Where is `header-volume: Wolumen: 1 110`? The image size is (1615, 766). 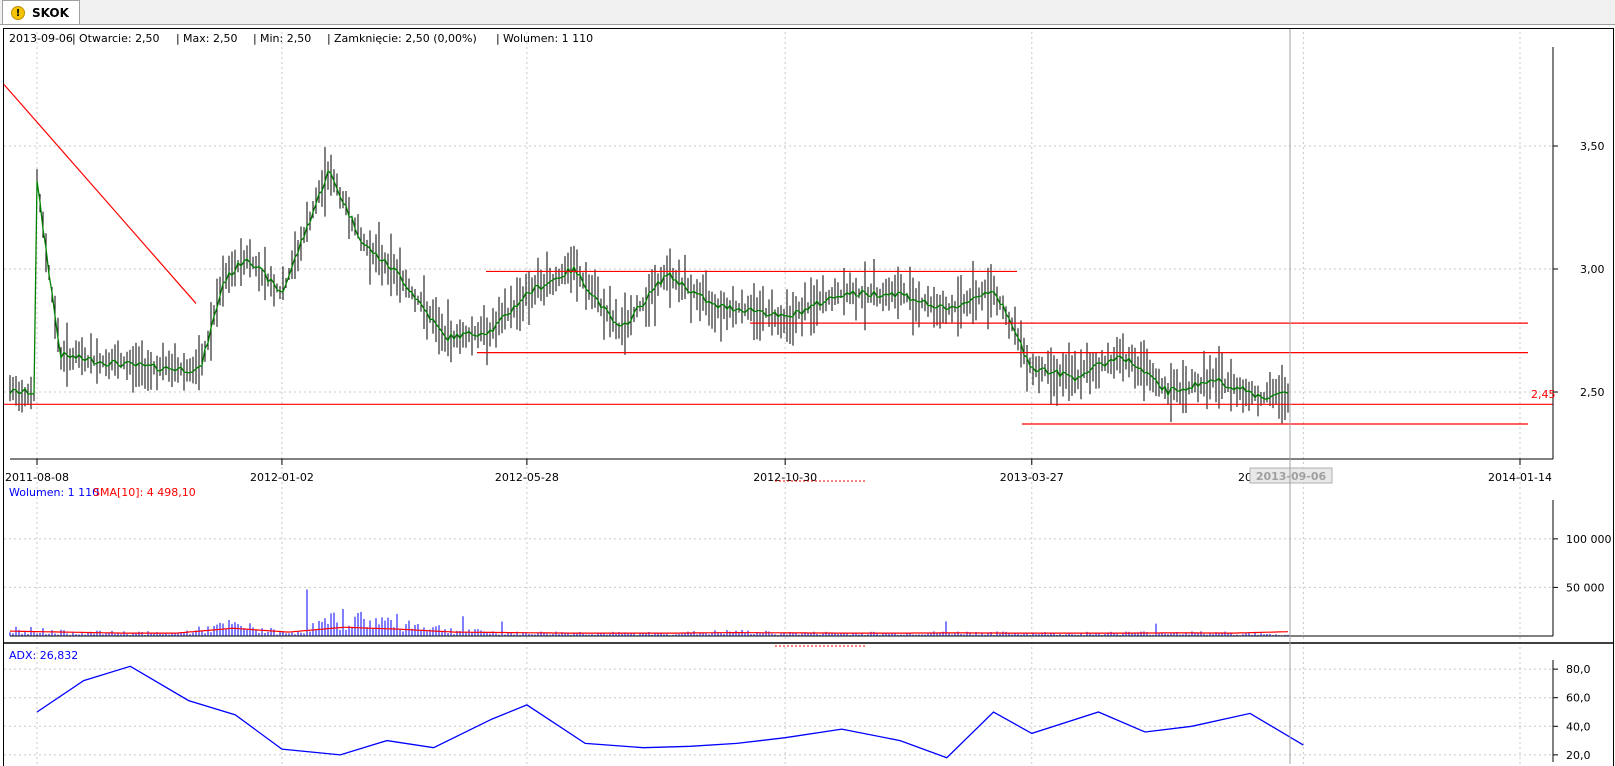
header-volume: Wolumen: 1 110 is located at coordinates (548, 38).